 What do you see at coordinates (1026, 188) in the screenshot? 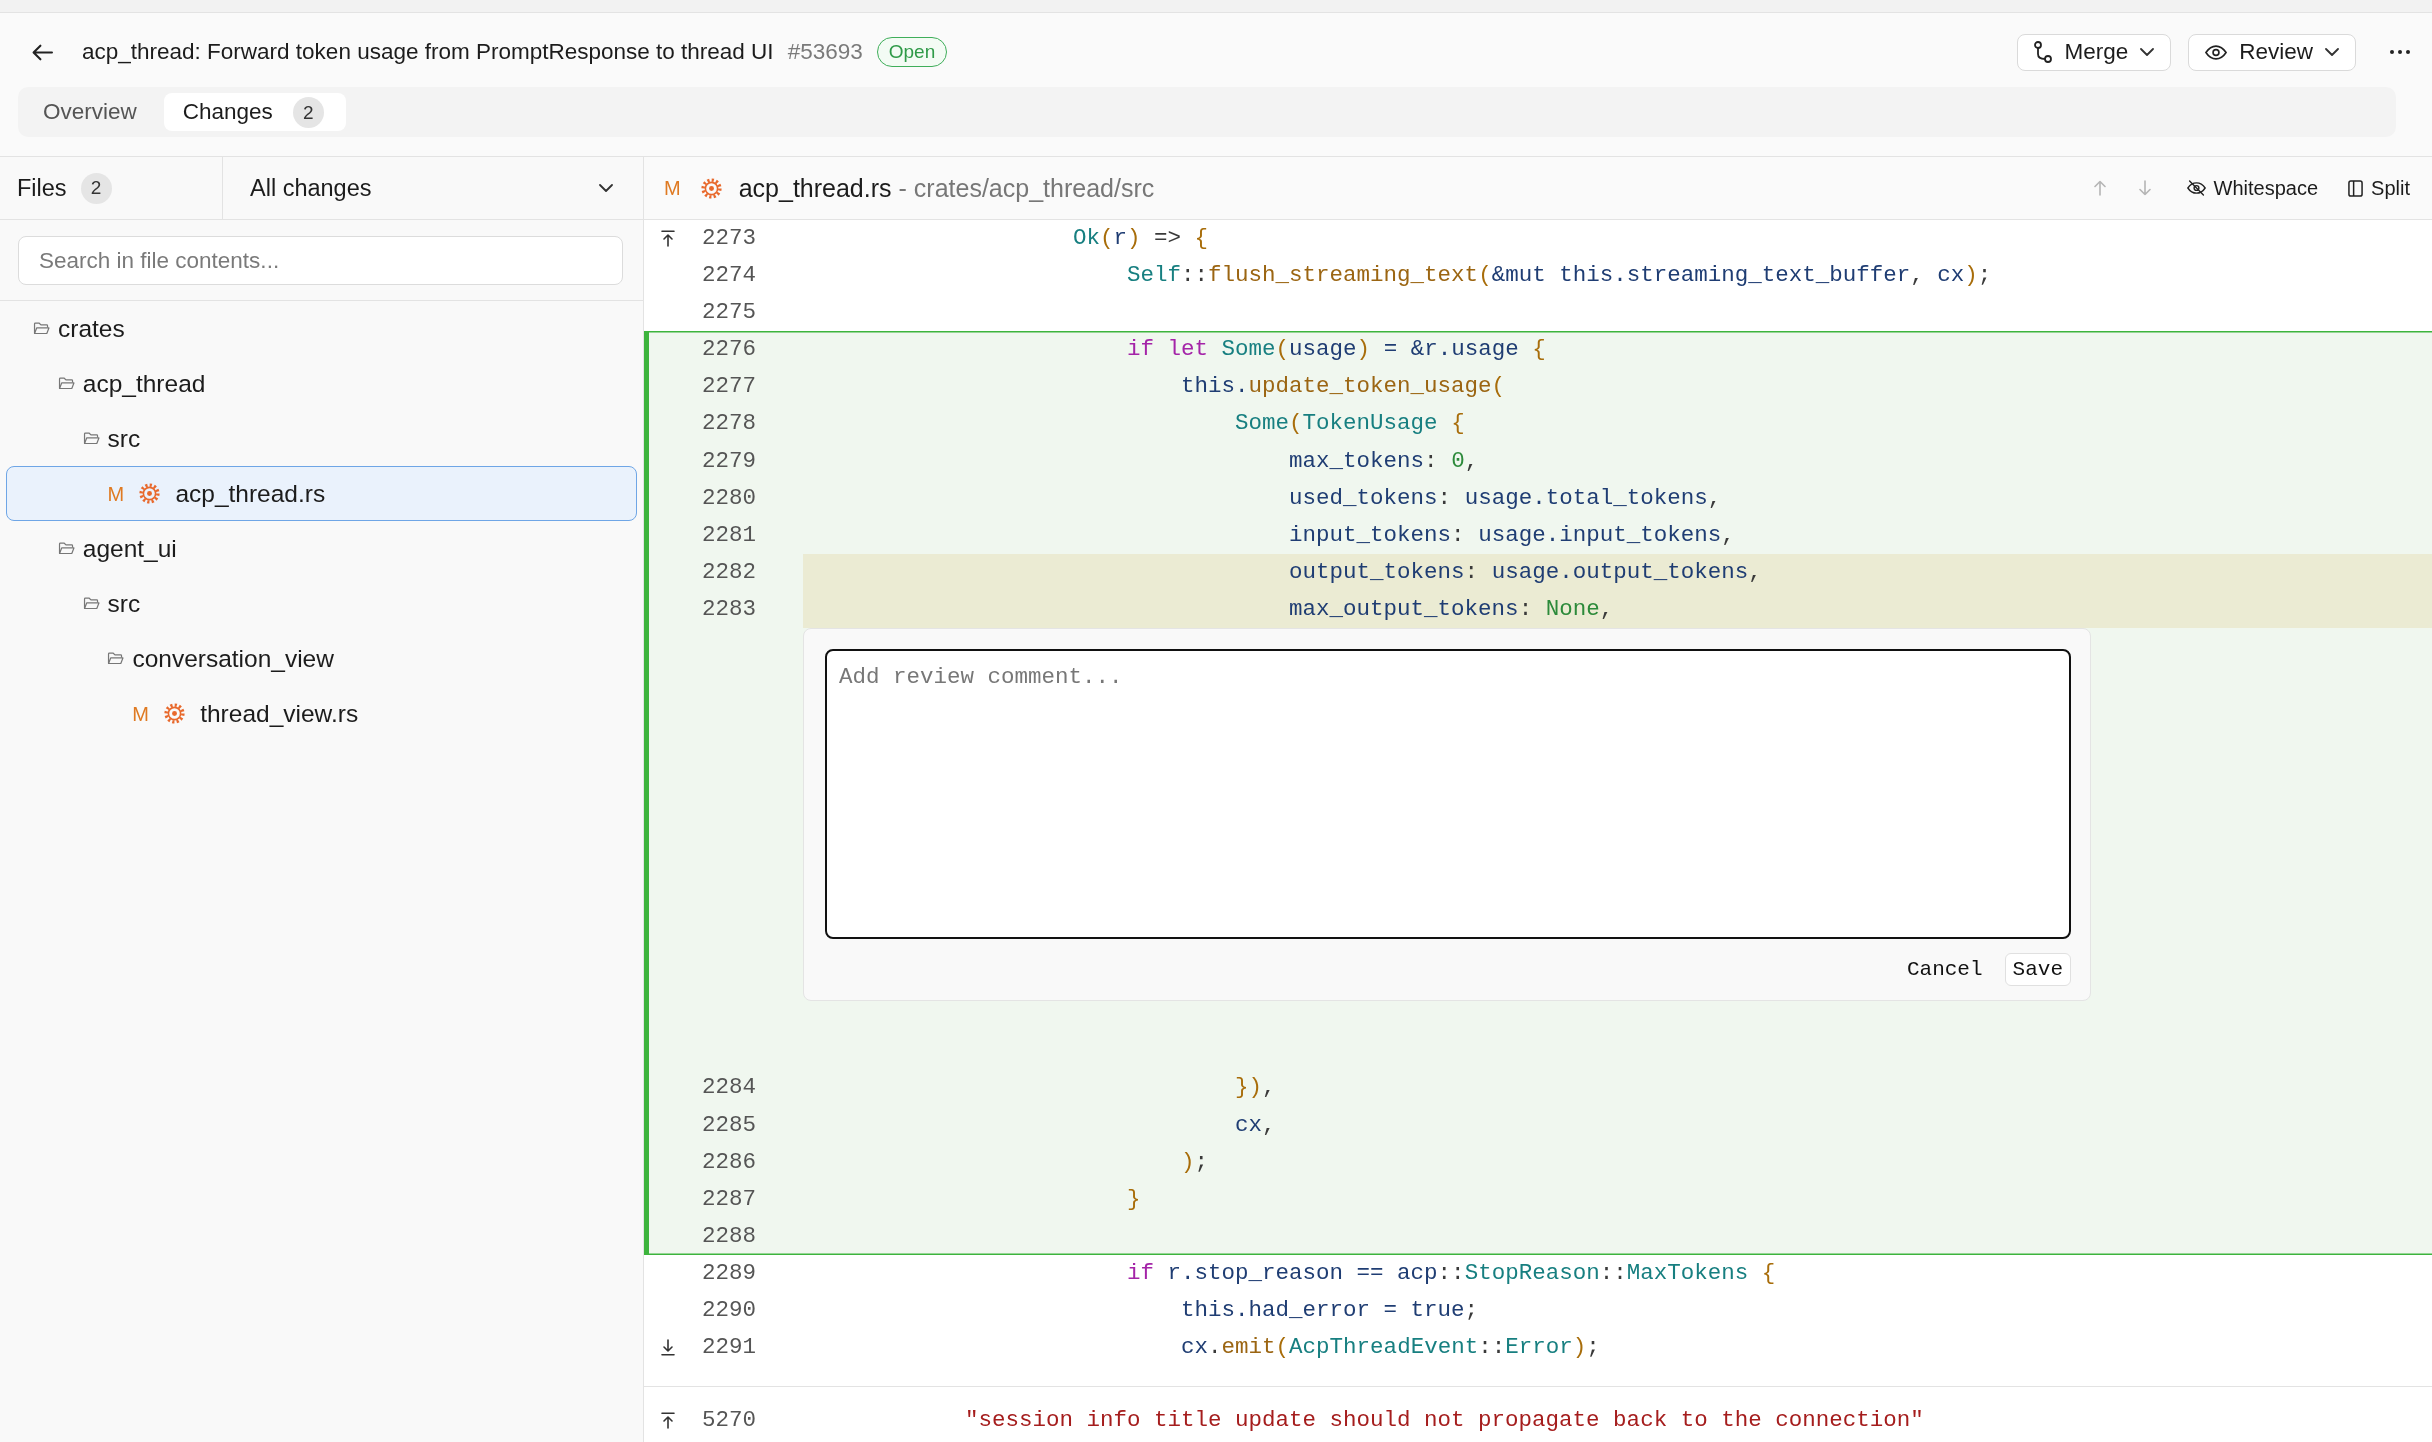
I see `file-path: - crates/acp_thread/src` at bounding box center [1026, 188].